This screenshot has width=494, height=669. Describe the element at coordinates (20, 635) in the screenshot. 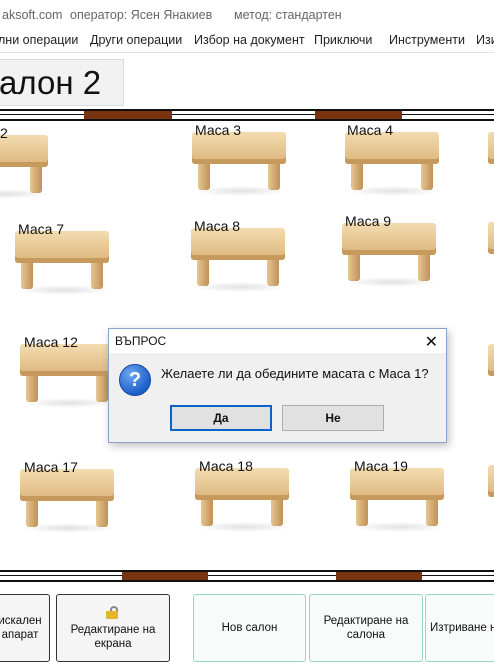

I see `button-label: апарат` at that location.